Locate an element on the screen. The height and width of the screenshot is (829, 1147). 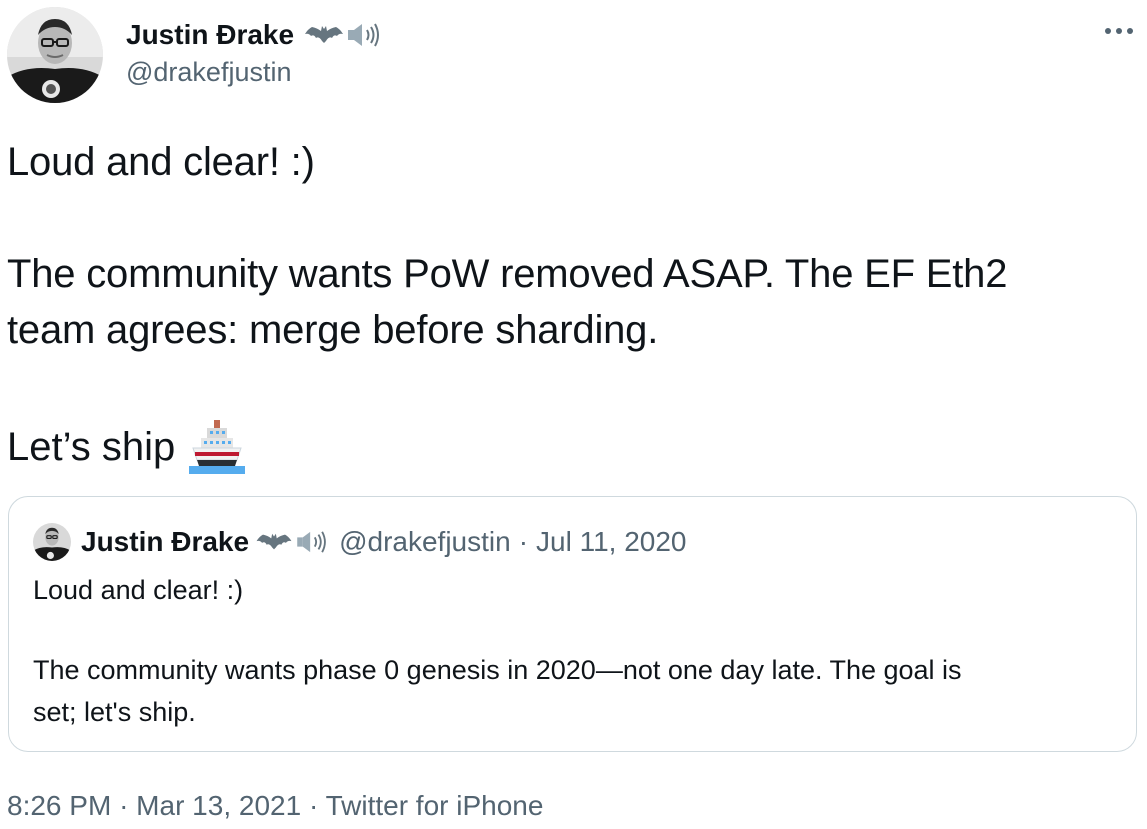
ship-text: Let’s ship is located at coordinates (91, 446).